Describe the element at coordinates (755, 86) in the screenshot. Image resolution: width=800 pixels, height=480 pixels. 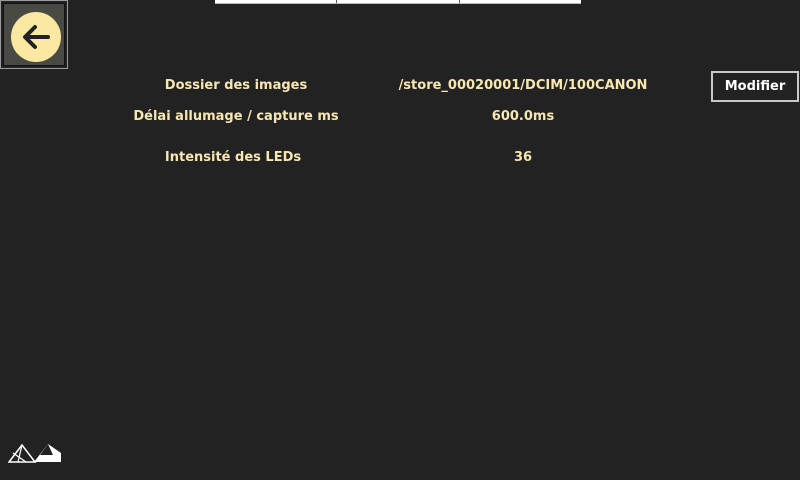
I see `modify-button: Modifier` at that location.